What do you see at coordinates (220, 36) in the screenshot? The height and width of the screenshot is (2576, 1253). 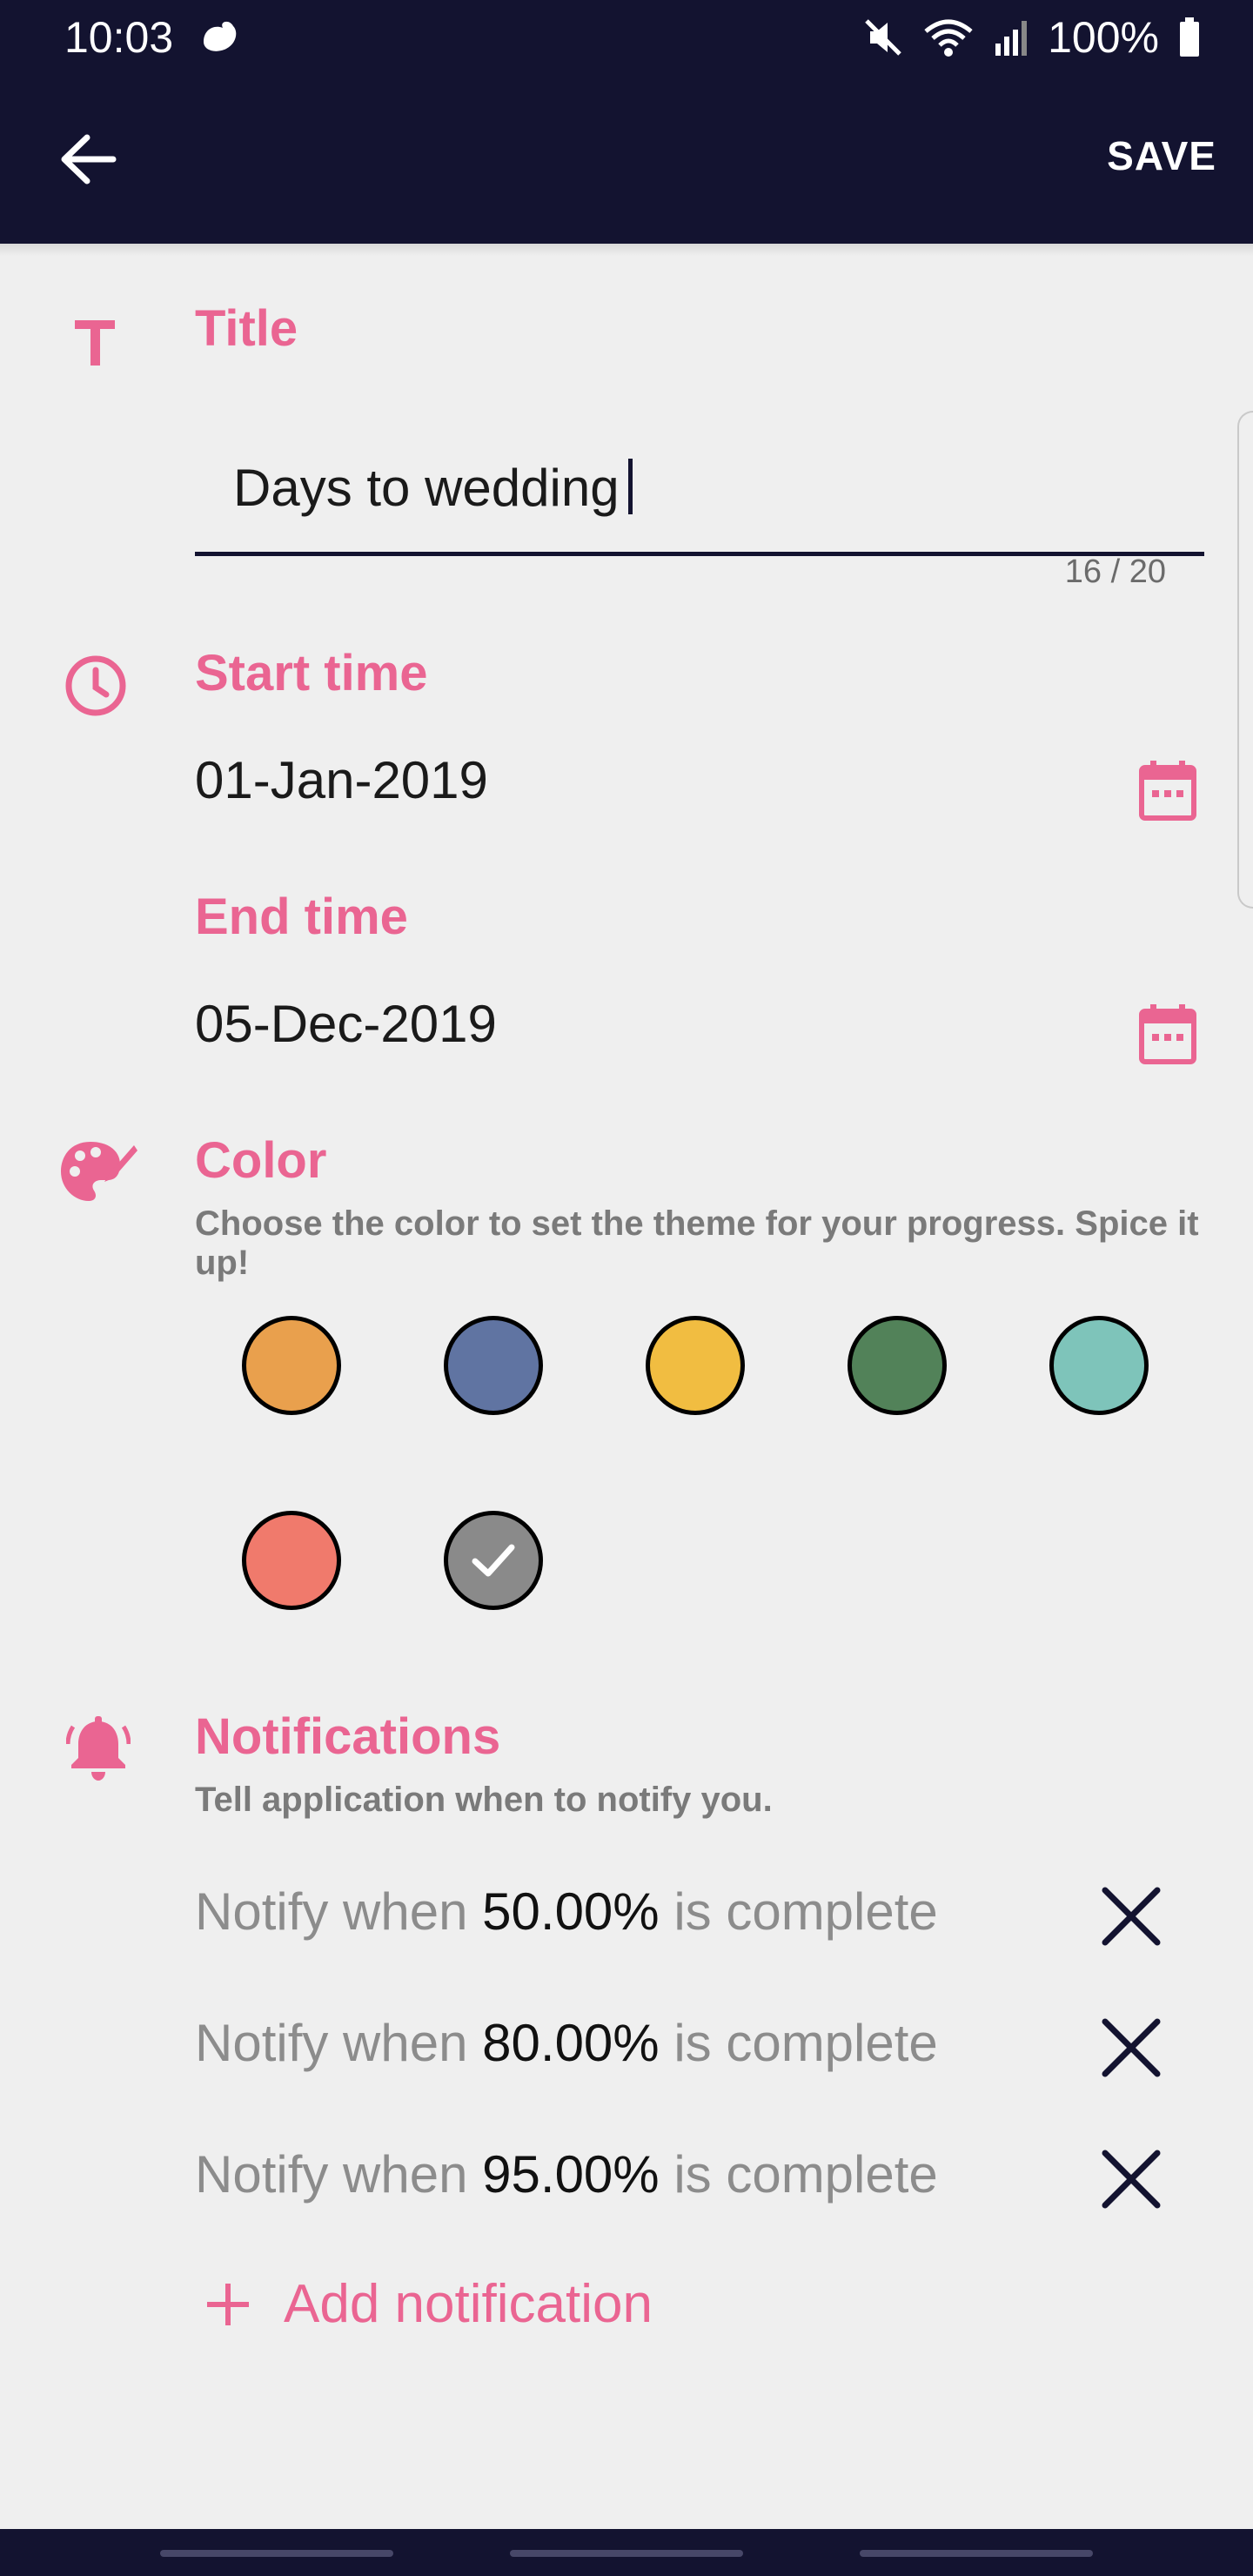 I see `app-notification-icon` at bounding box center [220, 36].